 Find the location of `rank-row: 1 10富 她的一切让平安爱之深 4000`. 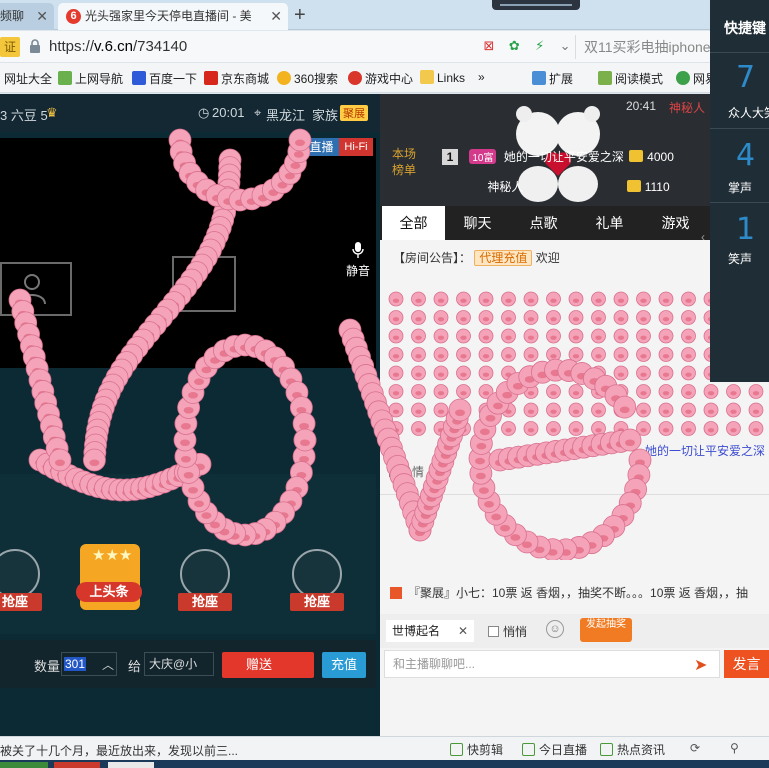

rank-row: 1 10富 她的一切让平安爱之深 4000 is located at coordinates (558, 159).